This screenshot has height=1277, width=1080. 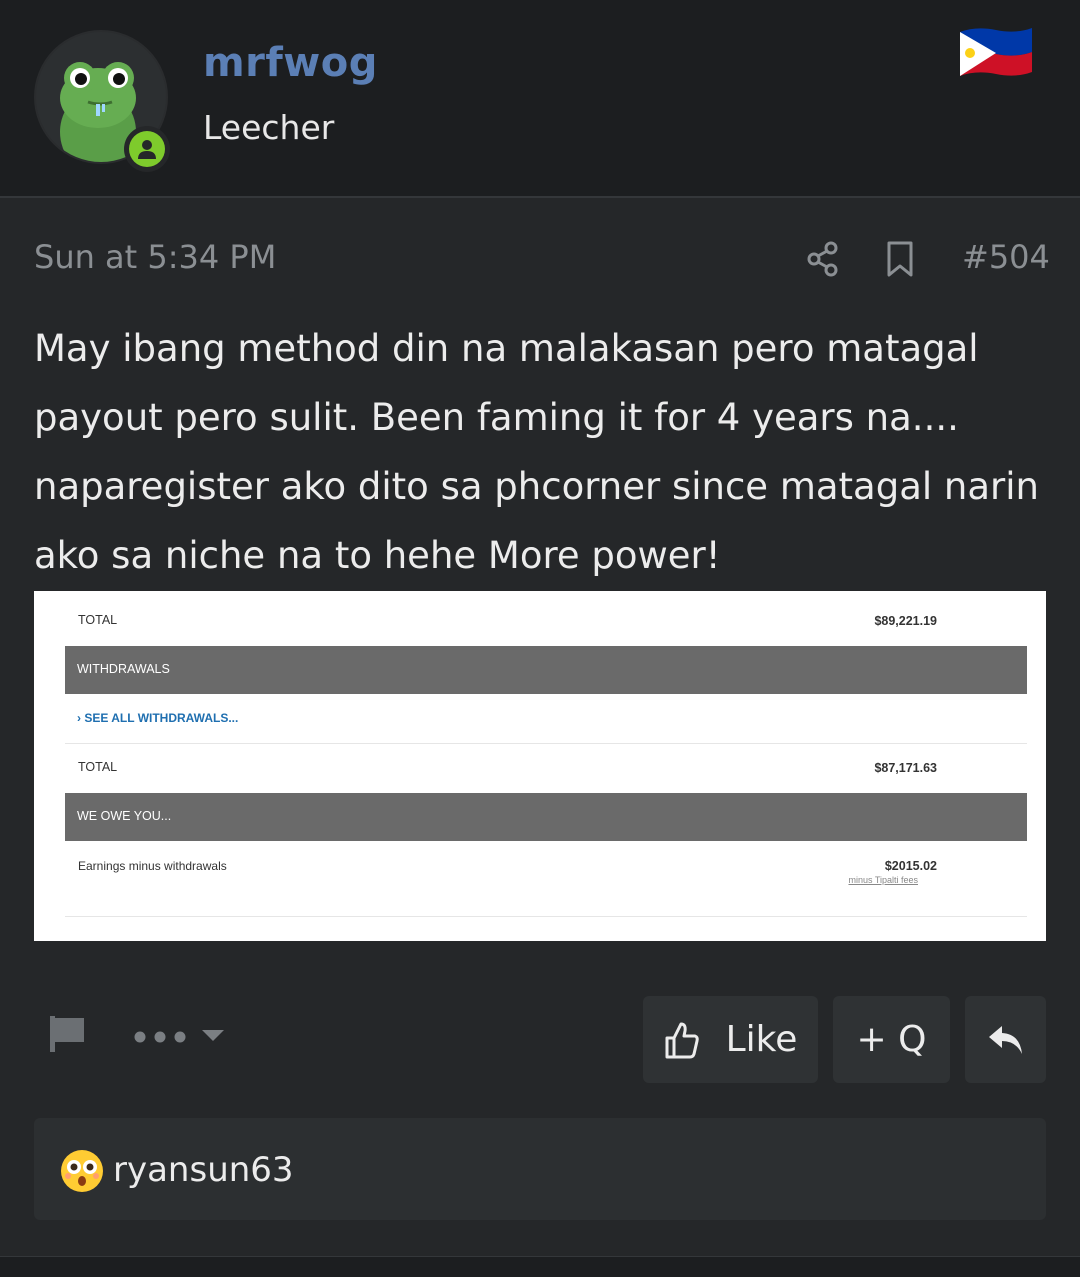 I want to click on philippines-flag-icon, so click(x=995, y=50).